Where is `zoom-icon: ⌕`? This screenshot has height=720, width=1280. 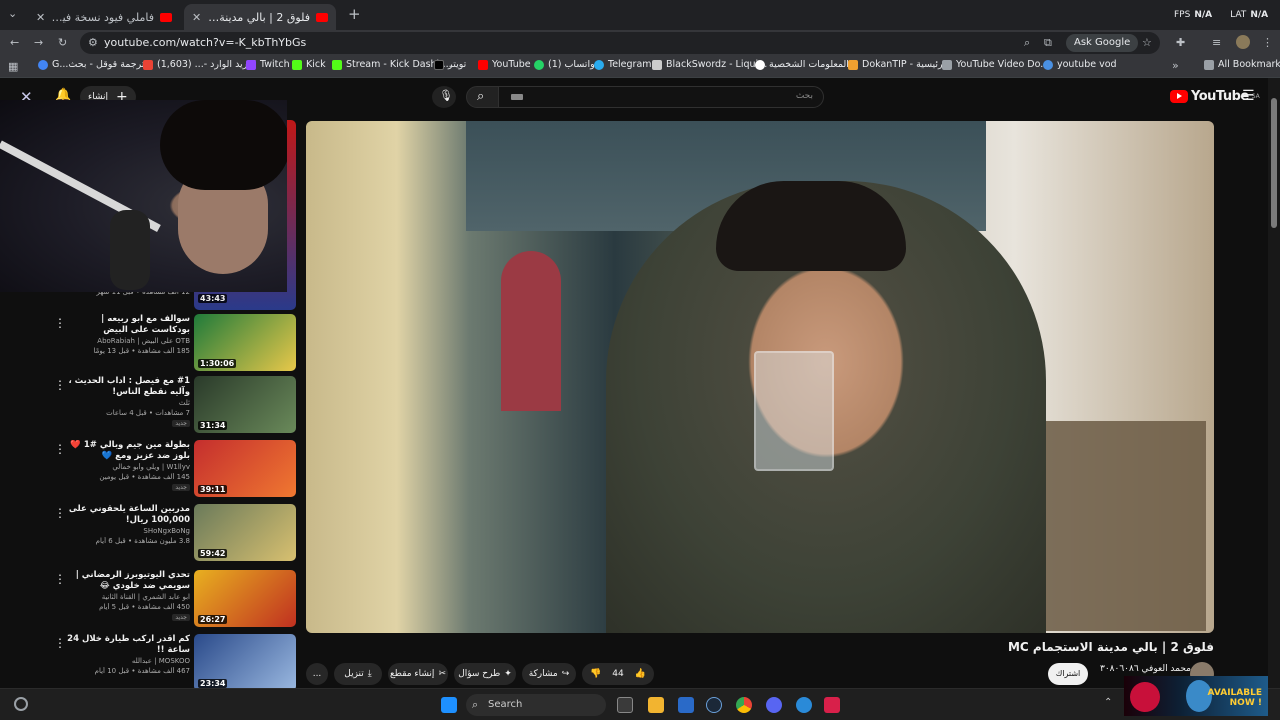 zoom-icon: ⌕ is located at coordinates (1027, 43).